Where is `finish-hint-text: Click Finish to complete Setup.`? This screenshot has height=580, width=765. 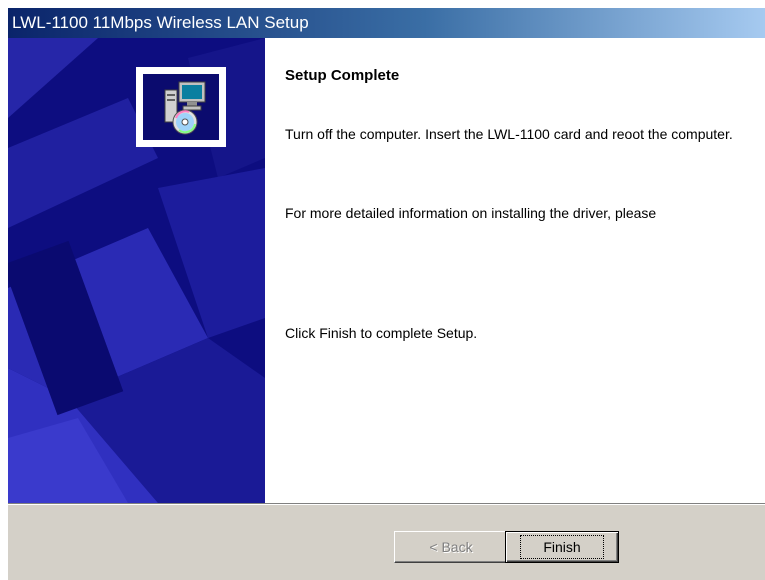 finish-hint-text: Click Finish to complete Setup. is located at coordinates (381, 333).